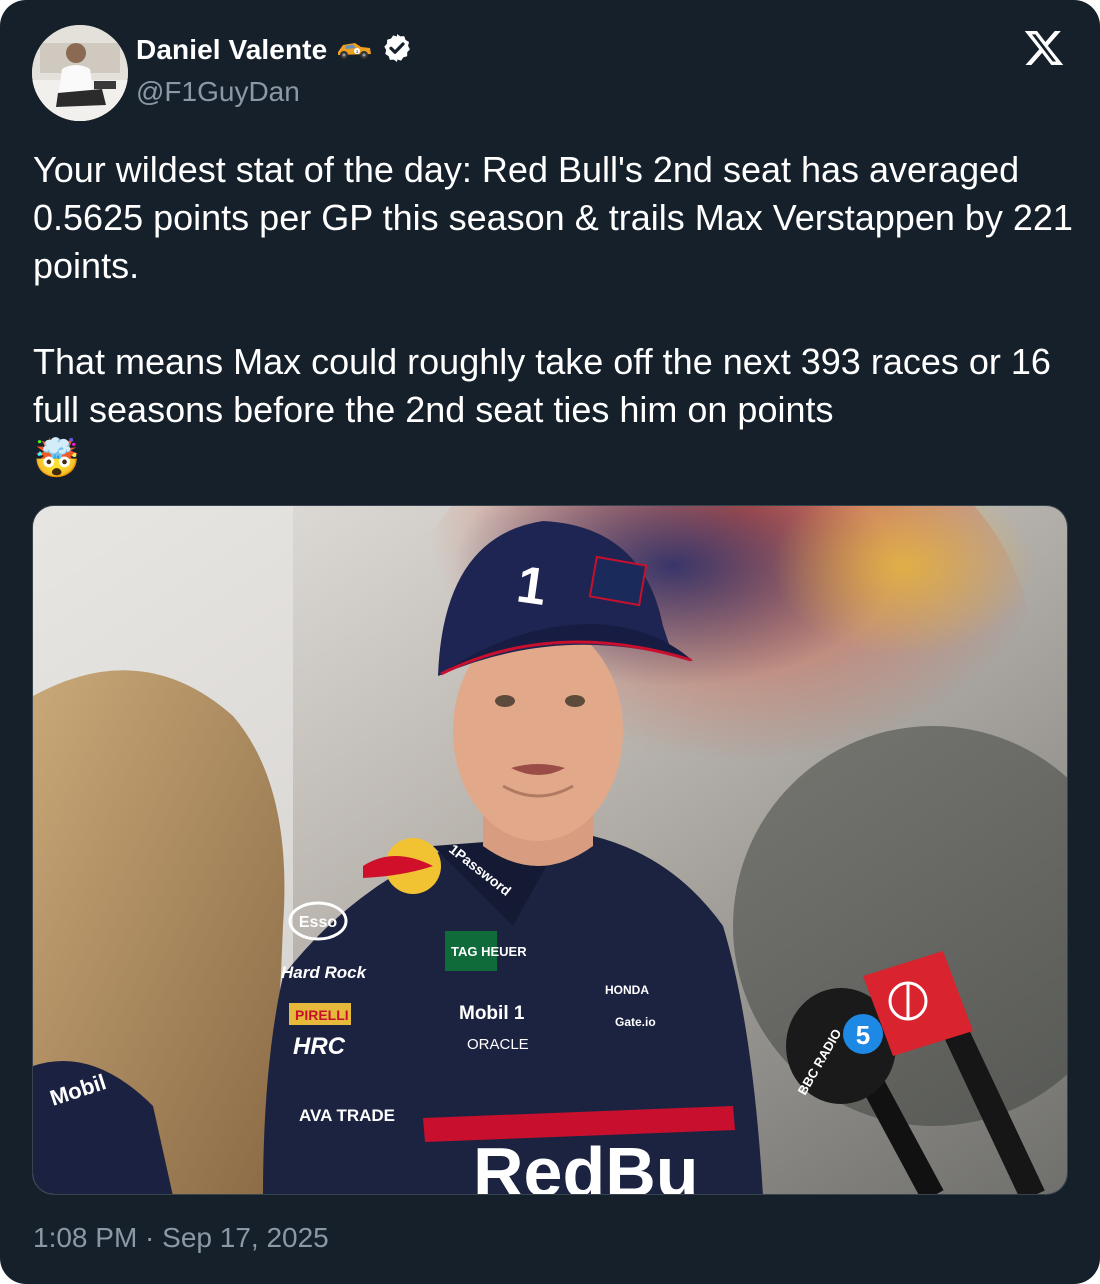  I want to click on sponsor-label: HRC, so click(319, 1046).